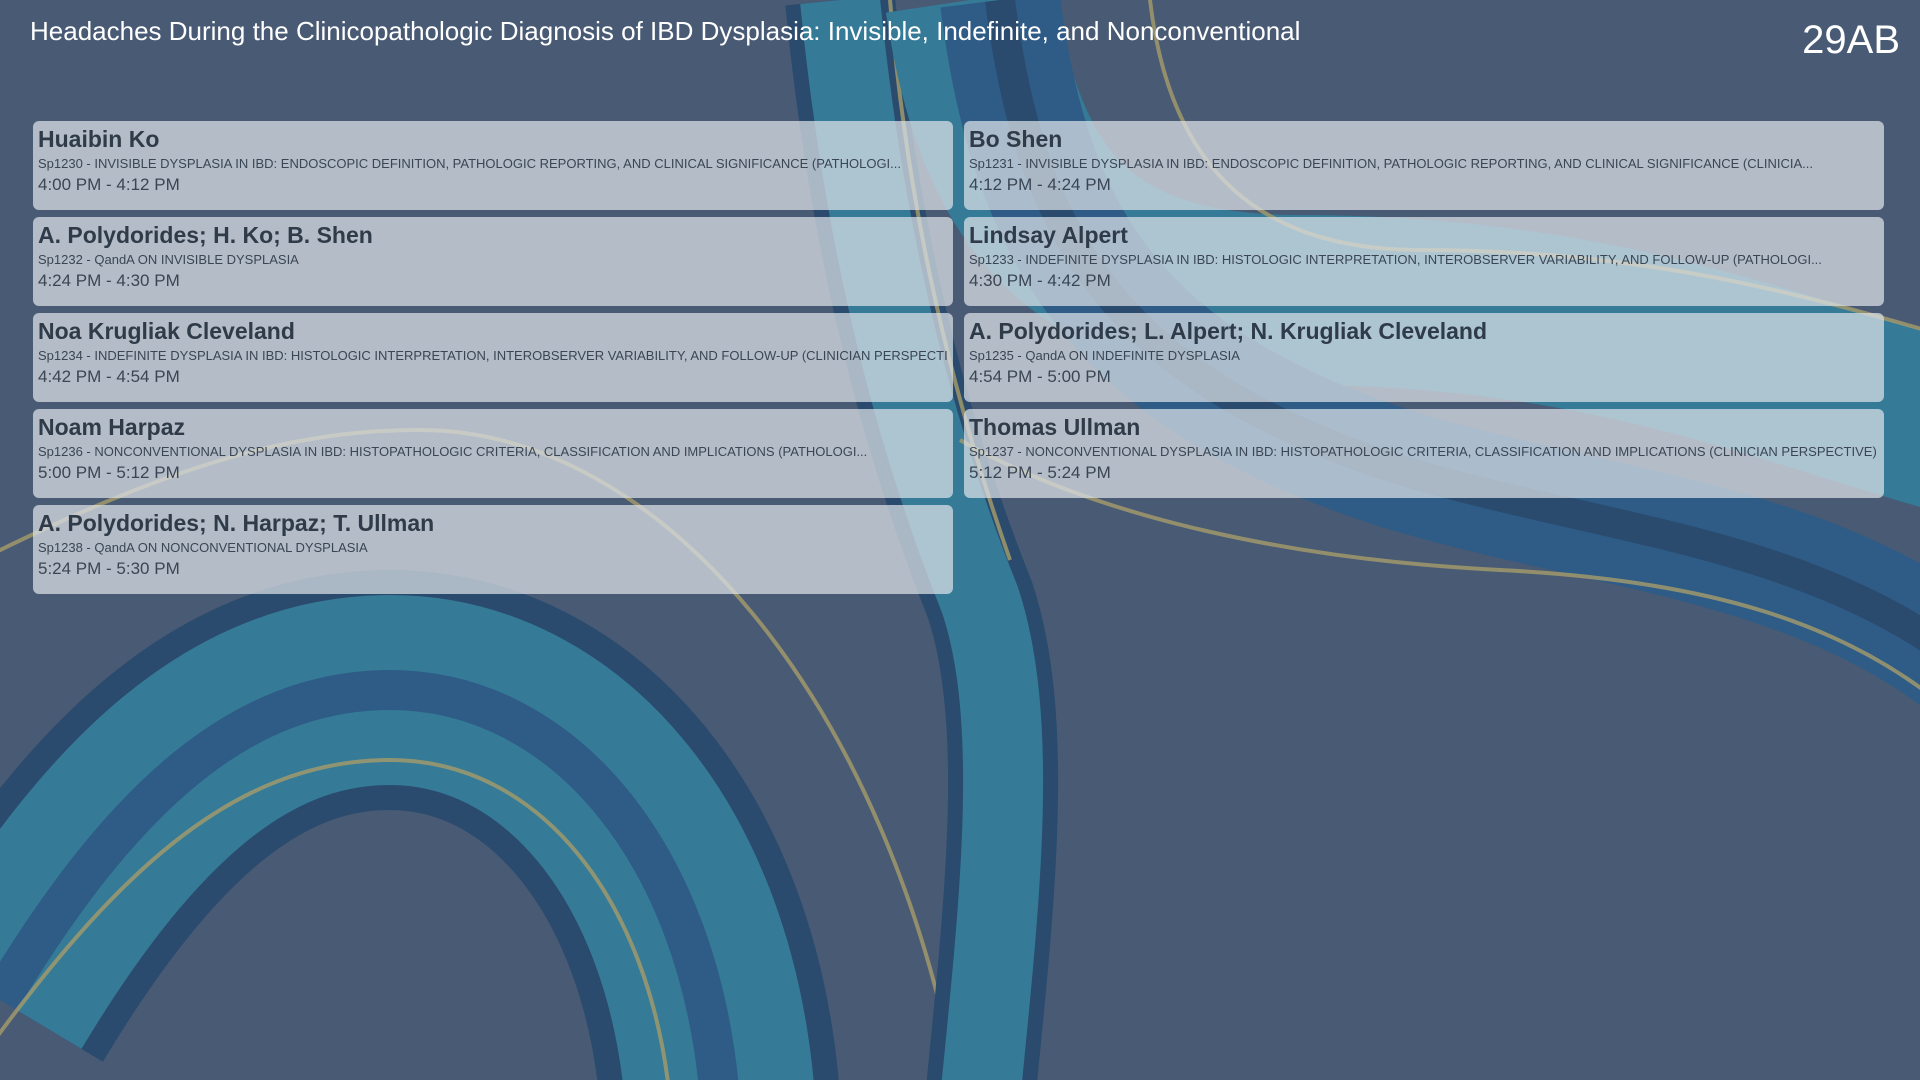  Describe the element at coordinates (109, 472) in the screenshot. I see `time-slot: 5:00 PM - 5:12 PM` at that location.